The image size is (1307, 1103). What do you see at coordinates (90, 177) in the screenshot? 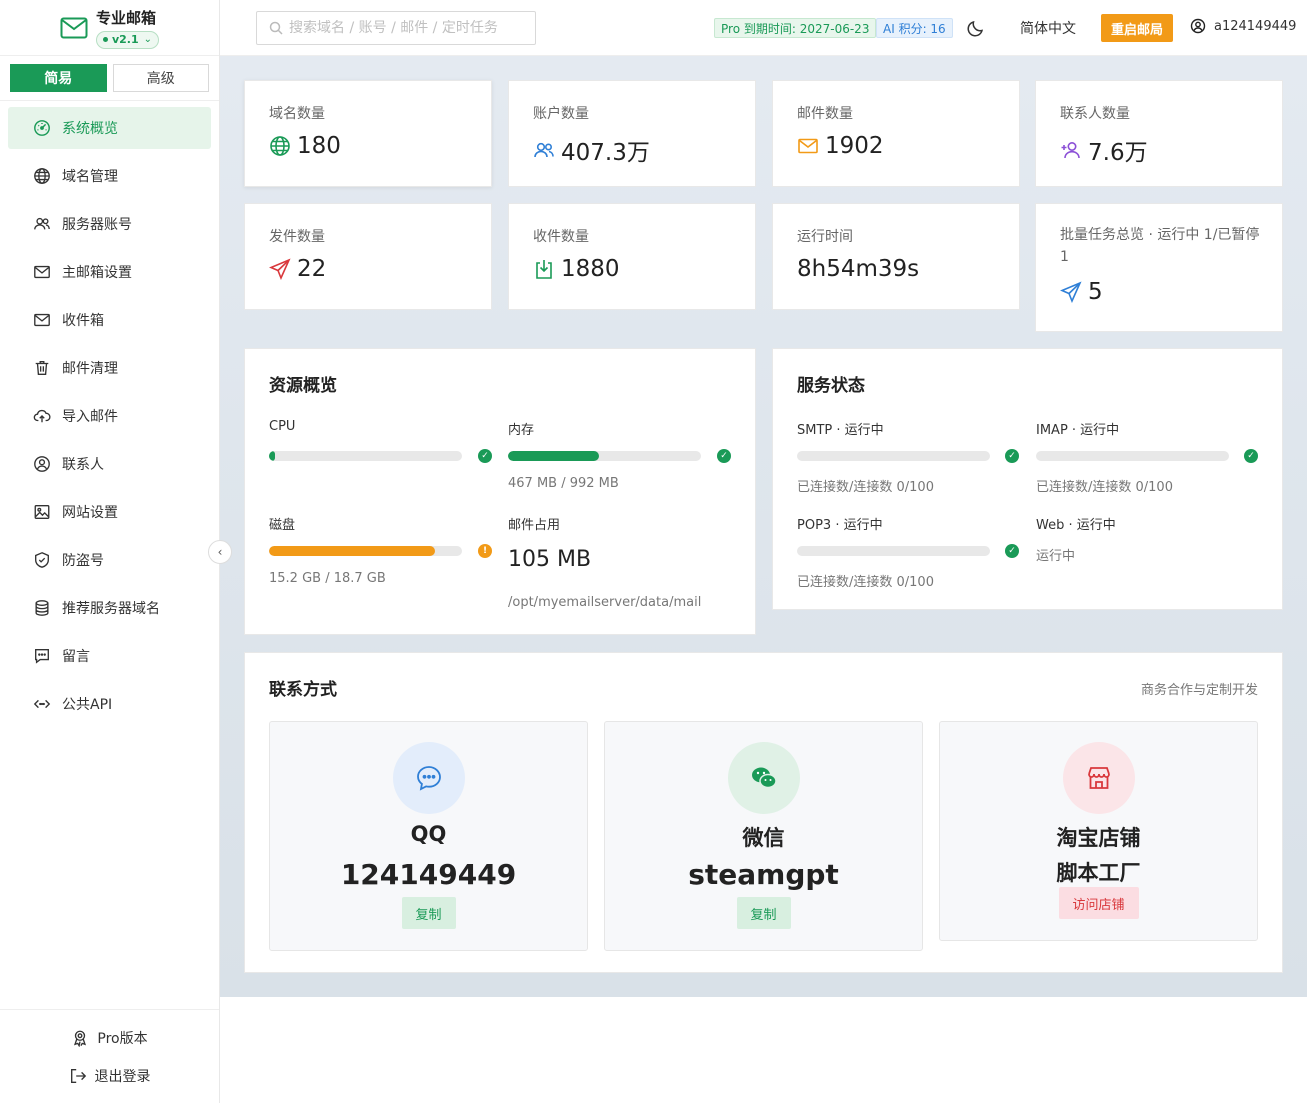
I see `sidebar-item-label: 域名管理` at bounding box center [90, 177].